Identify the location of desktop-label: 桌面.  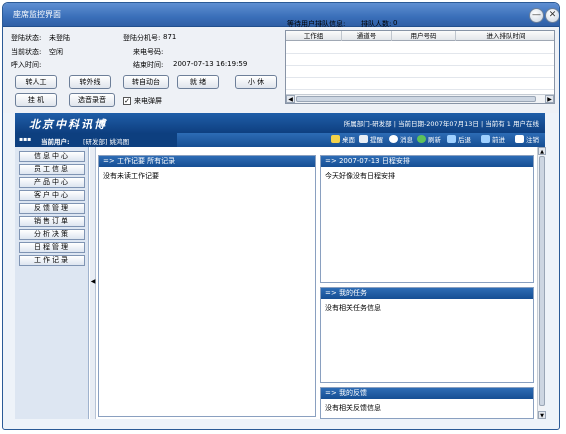
(348, 140).